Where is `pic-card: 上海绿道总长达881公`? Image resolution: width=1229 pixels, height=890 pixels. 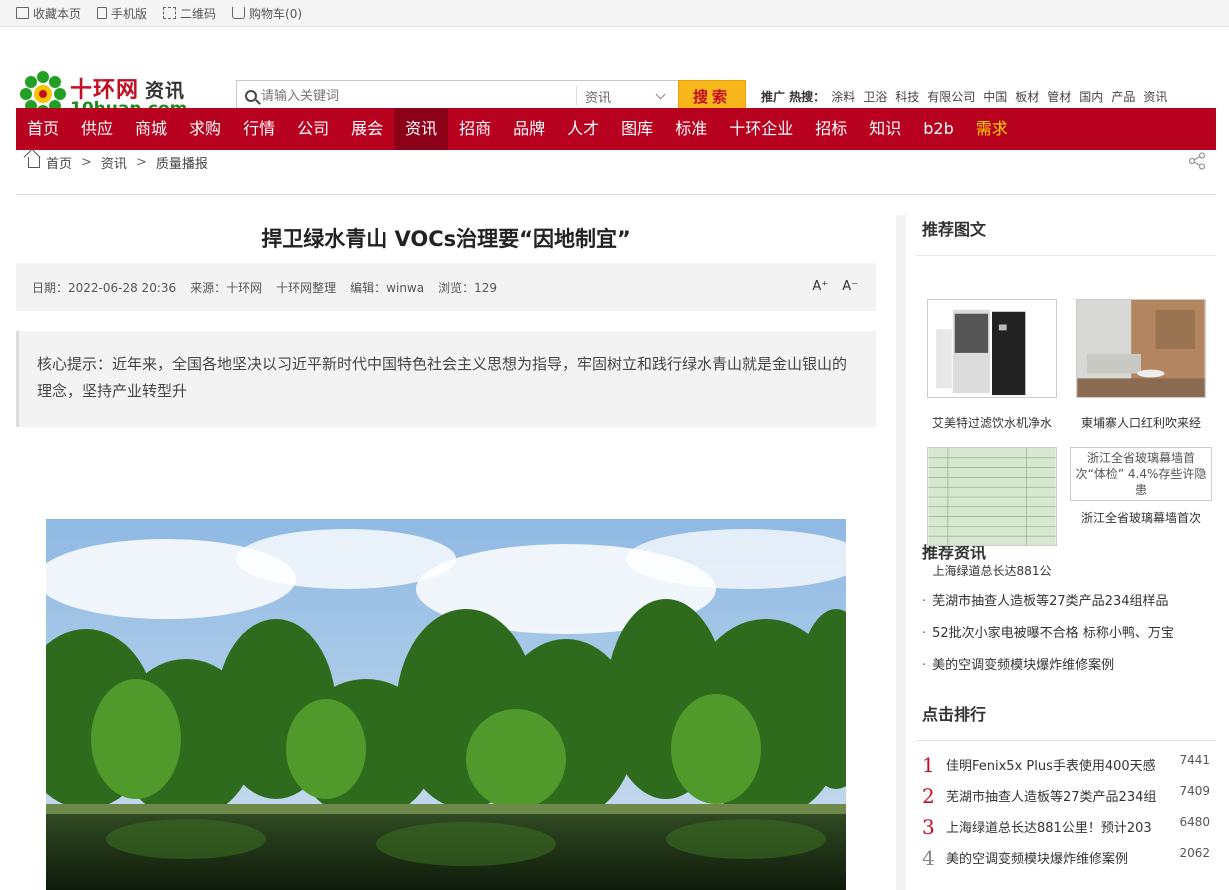
pic-card: 上海绿道总长达881公 is located at coordinates (992, 513).